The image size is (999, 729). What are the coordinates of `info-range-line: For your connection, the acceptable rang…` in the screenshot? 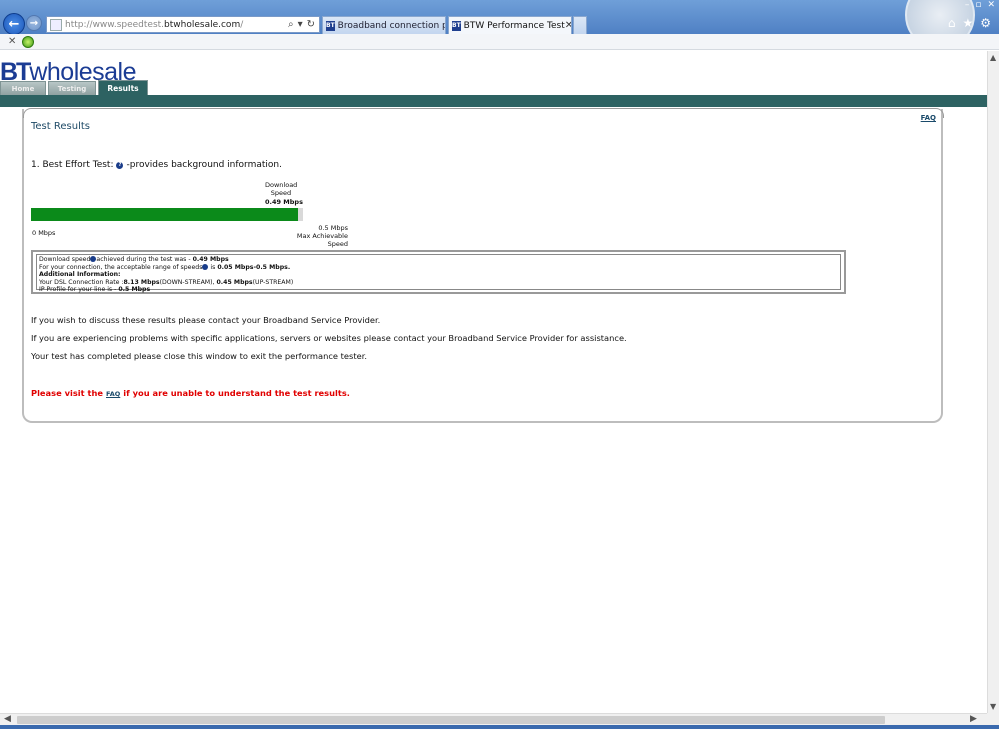 It's located at (165, 267).